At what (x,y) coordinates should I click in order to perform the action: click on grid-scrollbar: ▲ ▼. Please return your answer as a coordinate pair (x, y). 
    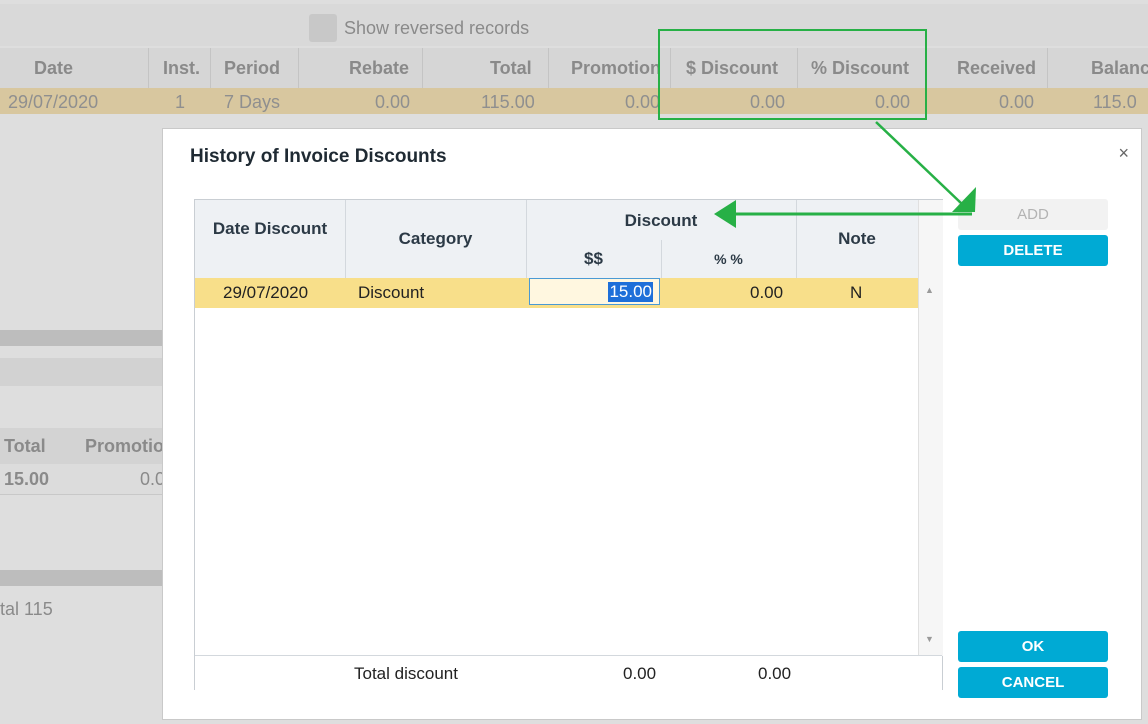
    Looking at the image, I should click on (930, 428).